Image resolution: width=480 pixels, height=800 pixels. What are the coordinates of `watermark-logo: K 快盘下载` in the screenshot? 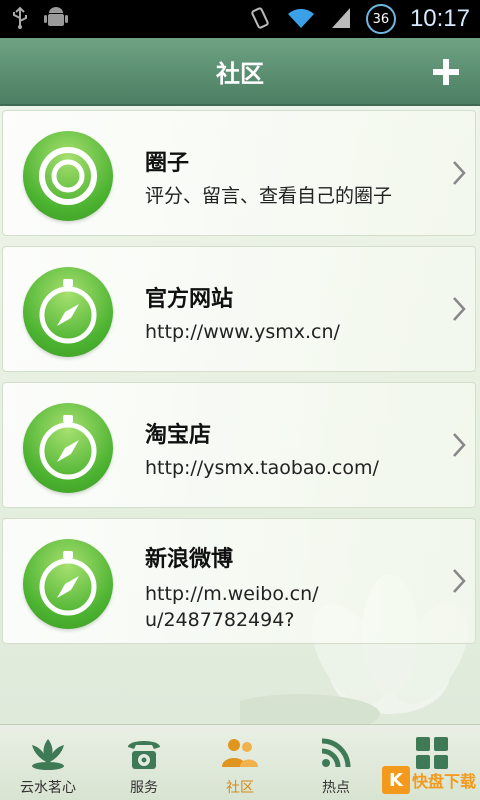 It's located at (428, 780).